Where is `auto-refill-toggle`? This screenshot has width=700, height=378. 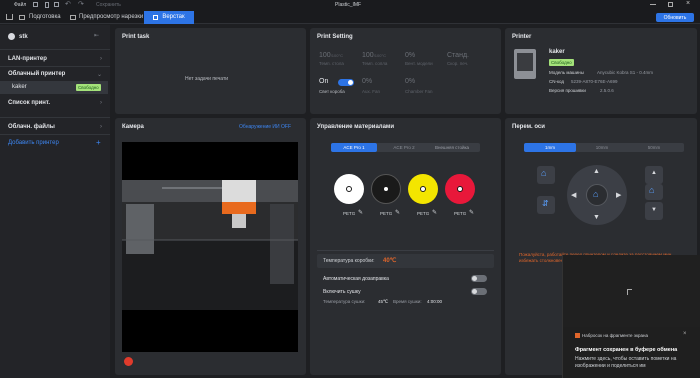
auto-refill-toggle is located at coordinates (479, 278).